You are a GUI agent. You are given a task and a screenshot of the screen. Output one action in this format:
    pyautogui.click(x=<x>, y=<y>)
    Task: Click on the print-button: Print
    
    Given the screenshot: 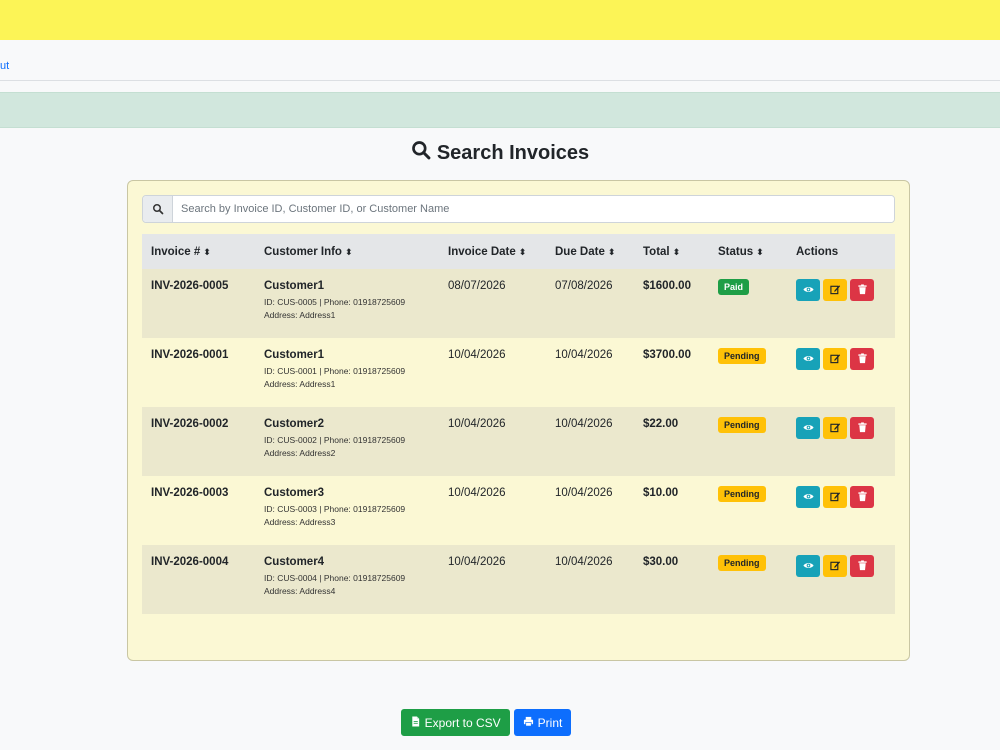 What is the action you would take?
    pyautogui.click(x=542, y=722)
    